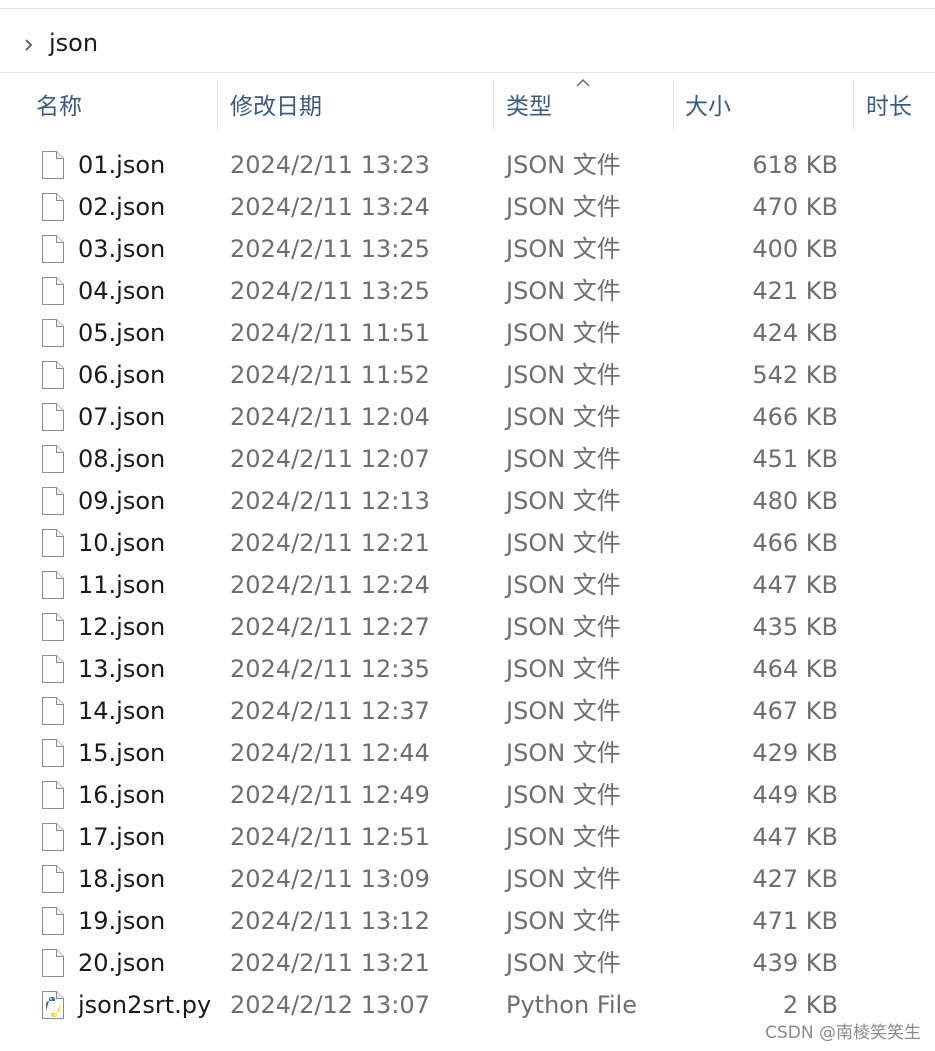 Image resolution: width=935 pixels, height=1051 pixels. What do you see at coordinates (121, 963) in the screenshot?
I see `file-name: 20.json` at bounding box center [121, 963].